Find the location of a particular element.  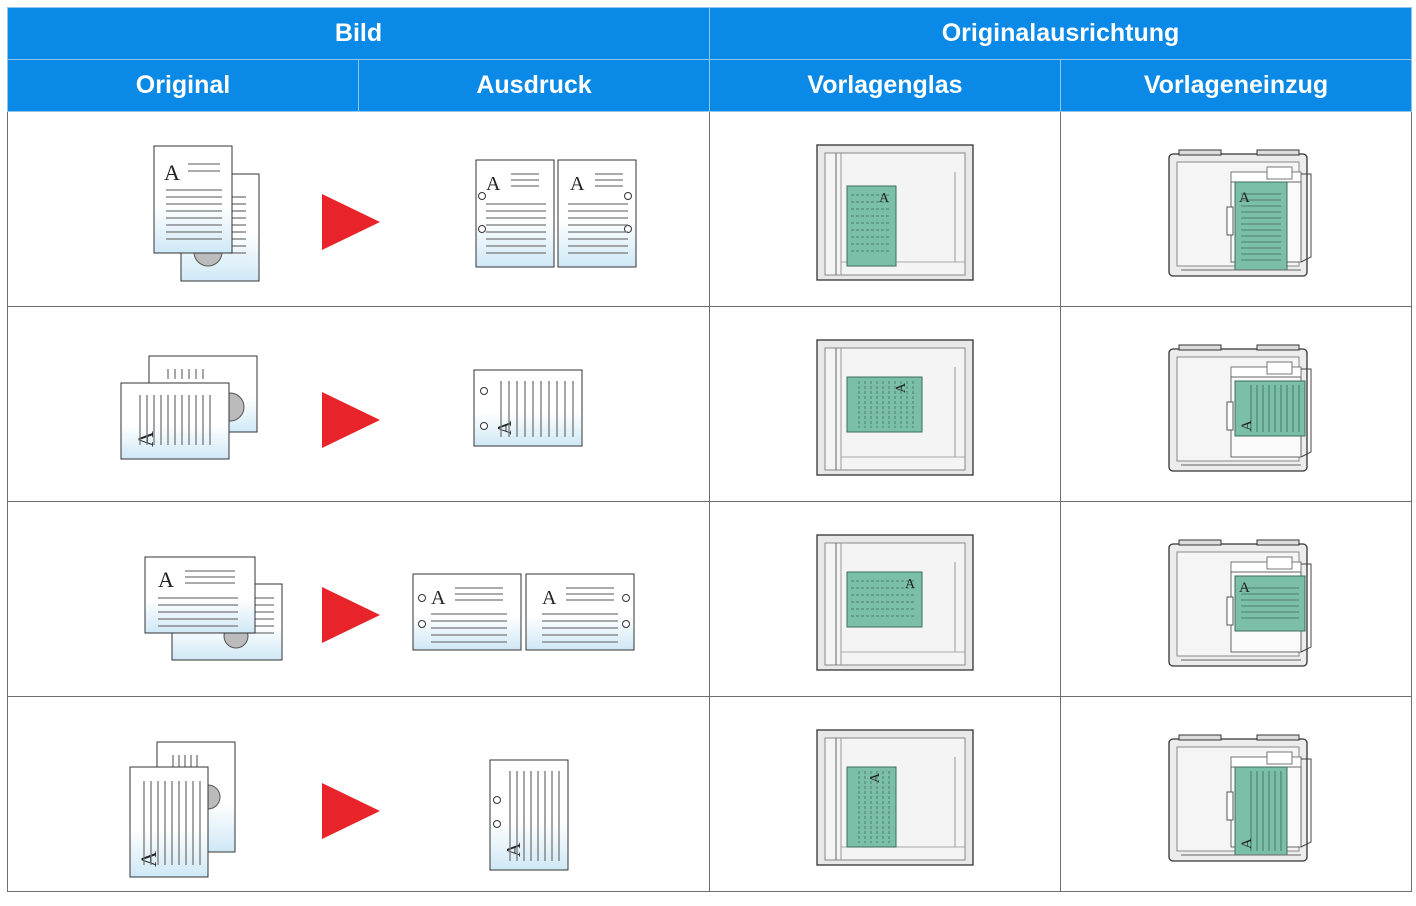

header-ausdruck: Ausdruck is located at coordinates (534, 85).